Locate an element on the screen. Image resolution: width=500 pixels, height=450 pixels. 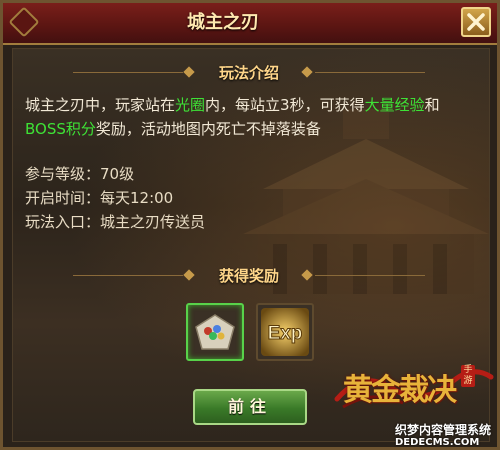
exp-label: Exp is located at coordinates (285, 333).